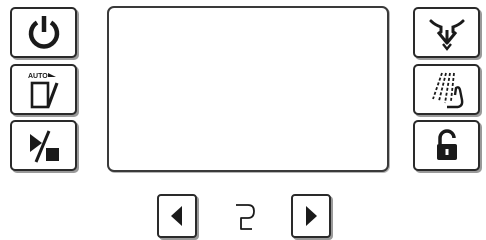 The height and width of the screenshot is (240, 486). I want to click on next-button, so click(311, 216).